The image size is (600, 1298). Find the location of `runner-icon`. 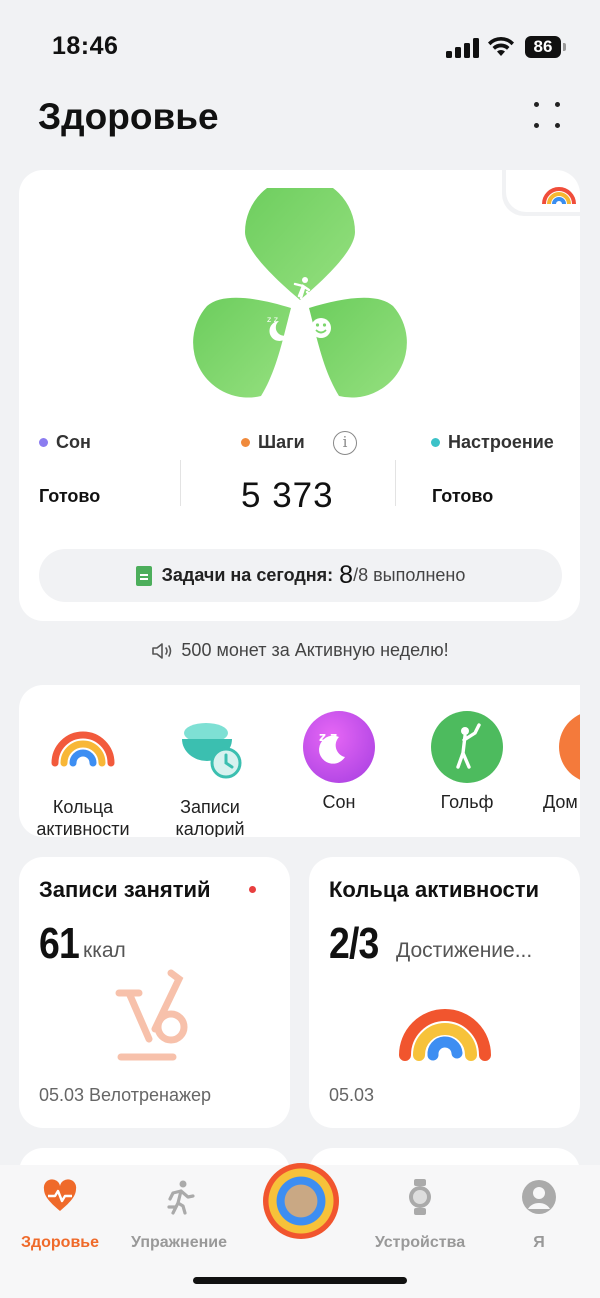

runner-icon is located at coordinates (181, 1197).